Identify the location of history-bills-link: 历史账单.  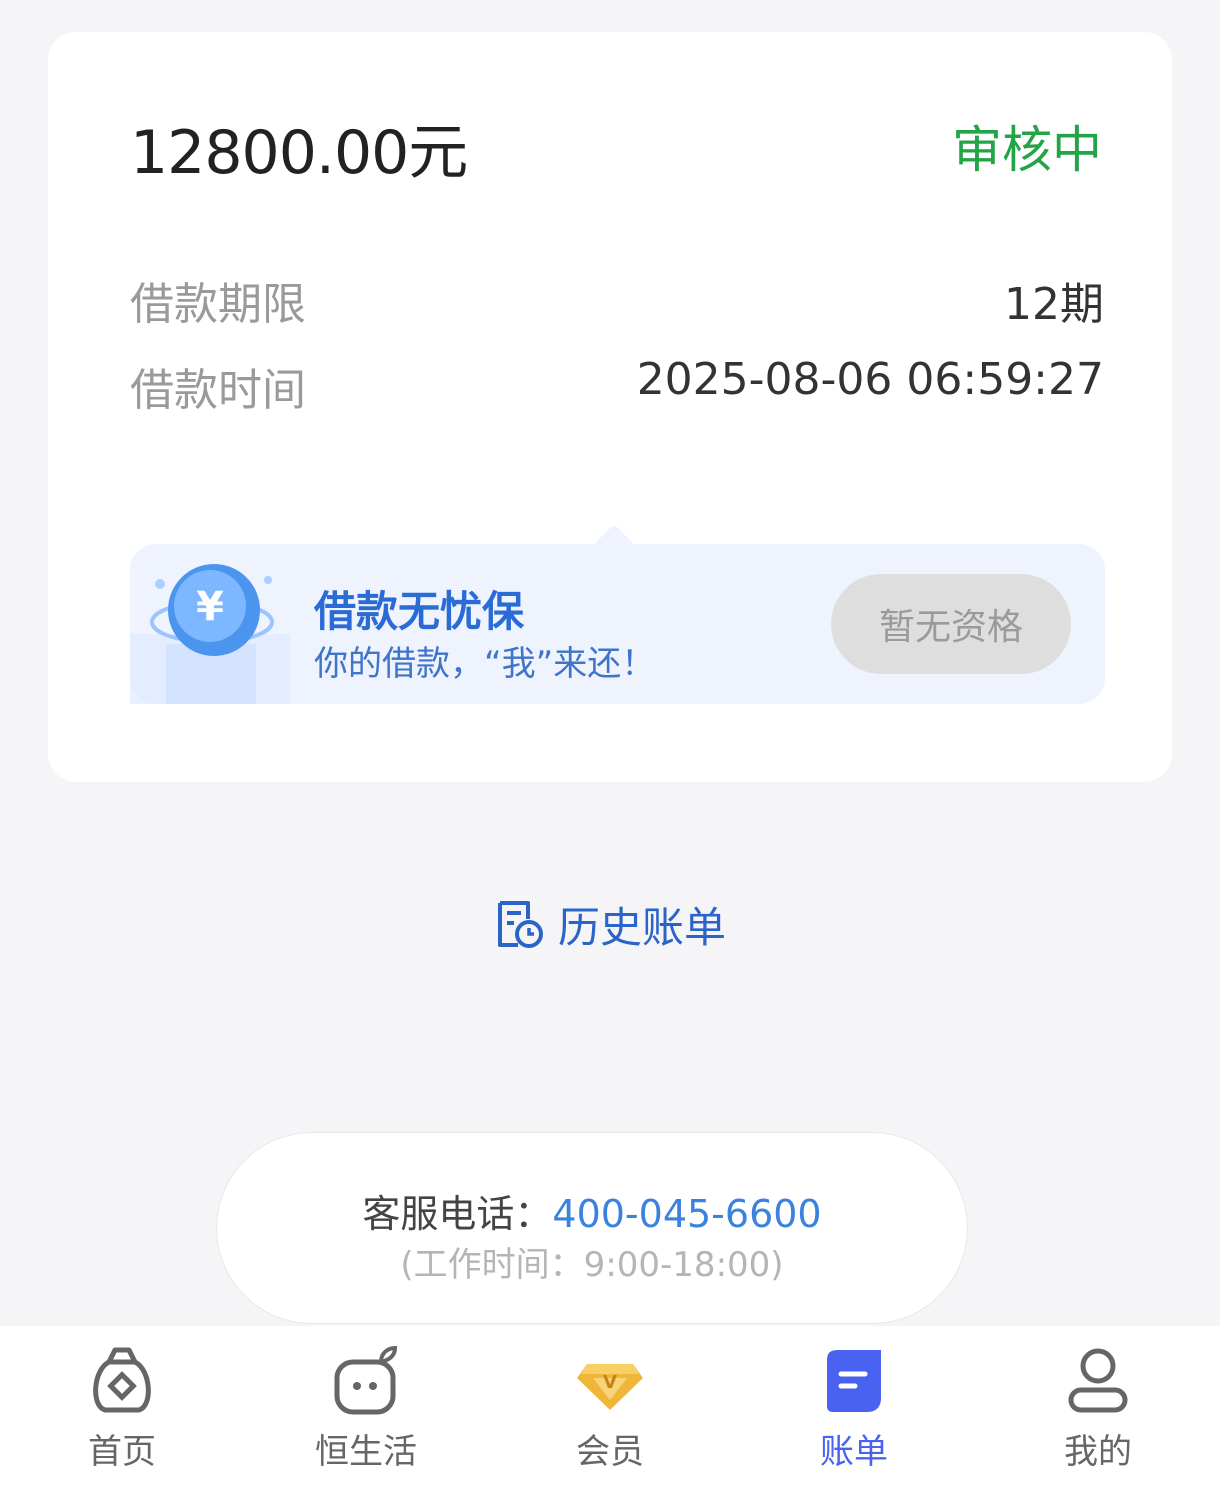
(610, 924).